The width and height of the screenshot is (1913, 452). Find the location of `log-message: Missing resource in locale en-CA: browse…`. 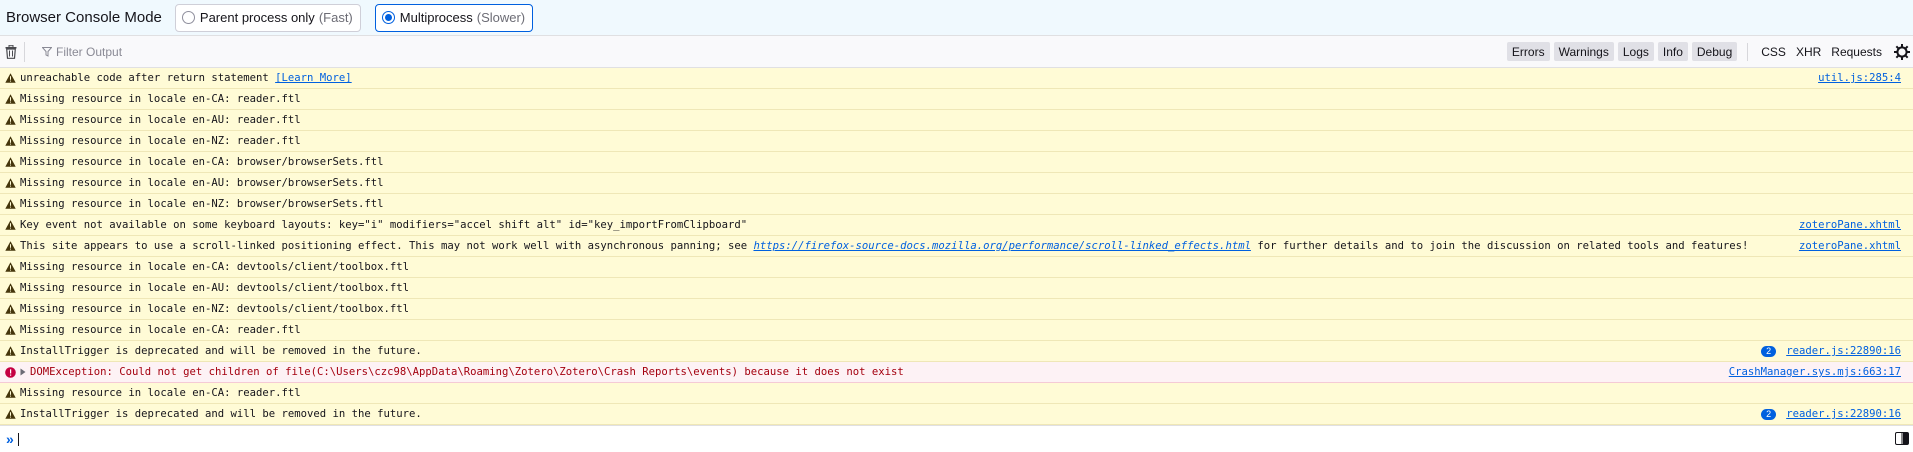

log-message: Missing resource in locale en-CA: browse… is located at coordinates (956, 162).